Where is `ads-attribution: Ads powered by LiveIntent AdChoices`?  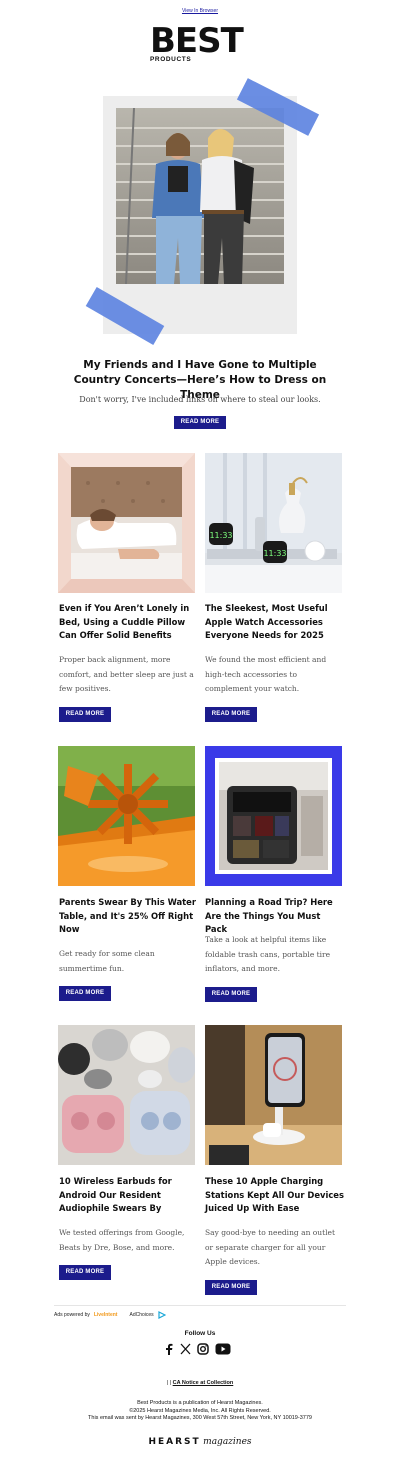 ads-attribution: Ads powered by LiveIntent AdChoices is located at coordinates (110, 1315).